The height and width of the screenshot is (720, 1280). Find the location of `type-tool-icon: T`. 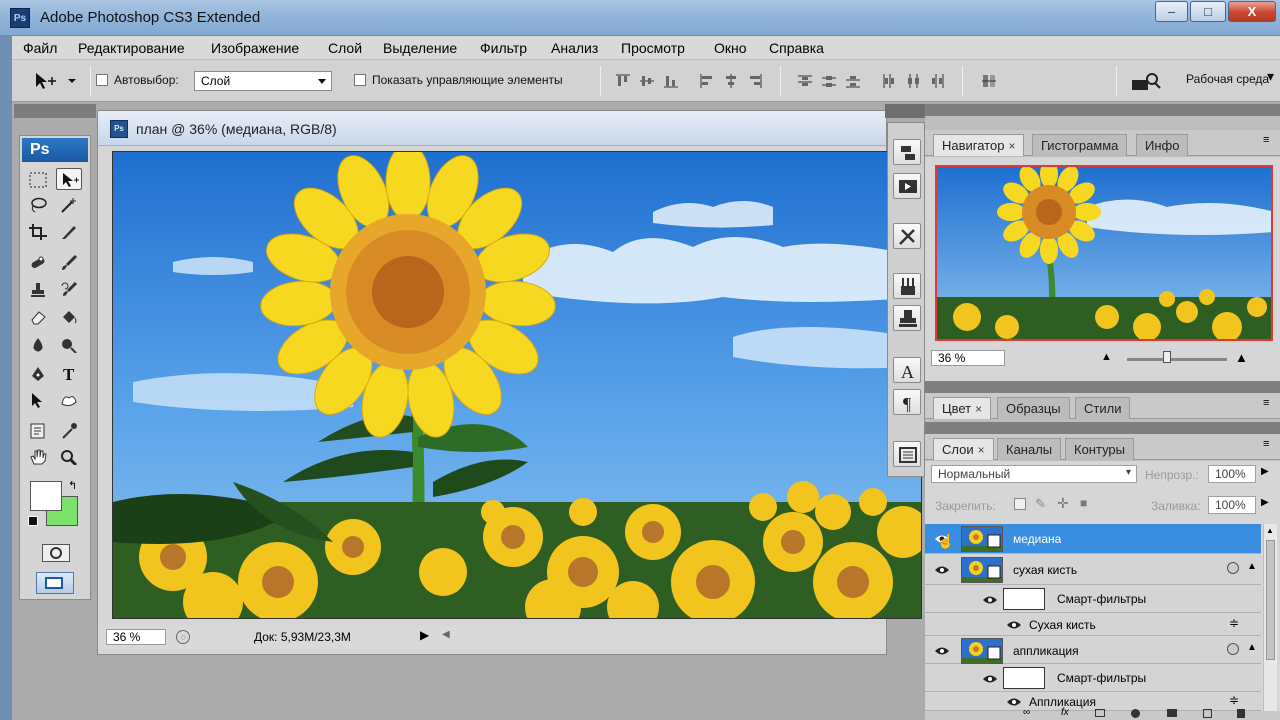

type-tool-icon: T is located at coordinates (69, 374).